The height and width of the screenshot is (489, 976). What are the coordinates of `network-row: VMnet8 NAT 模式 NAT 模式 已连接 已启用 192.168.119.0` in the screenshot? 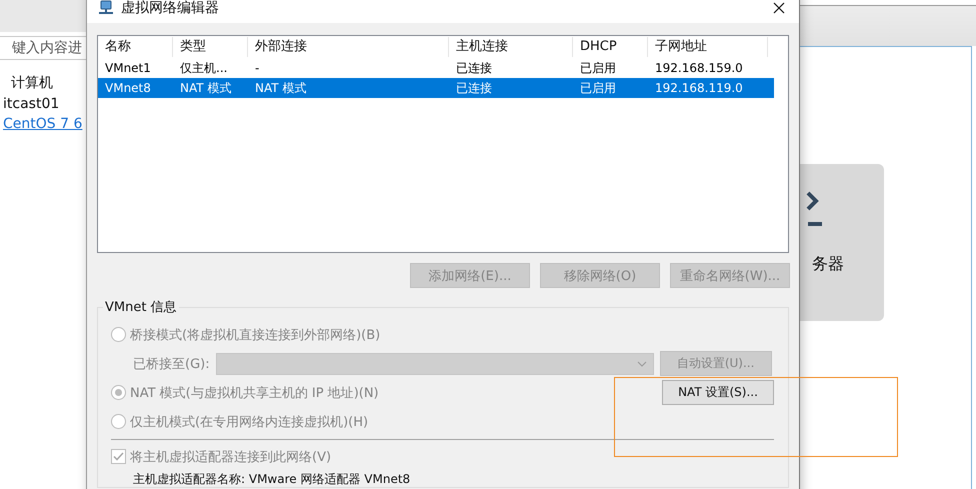 It's located at (436, 88).